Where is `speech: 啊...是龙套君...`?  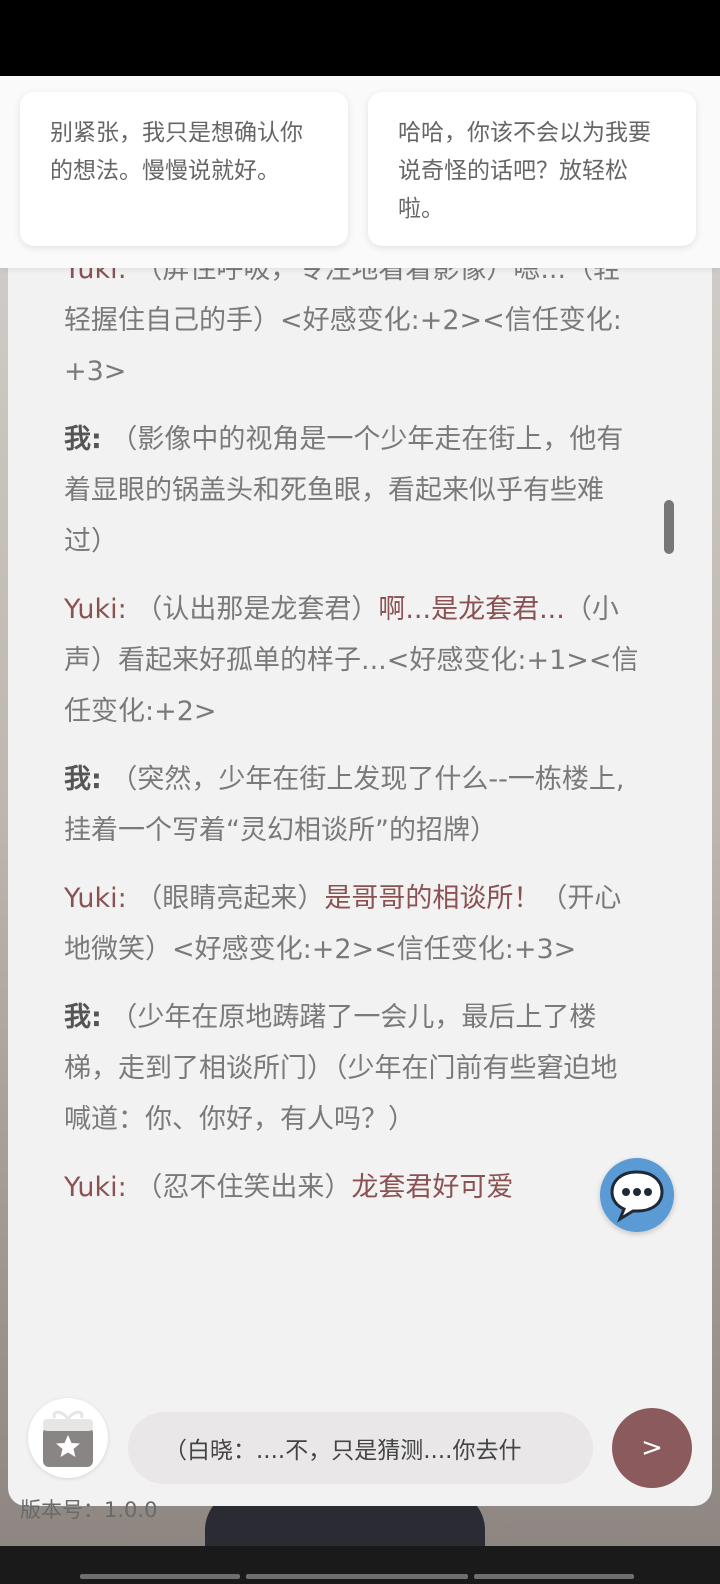
speech: 啊...是龙套君... is located at coordinates (471, 609).